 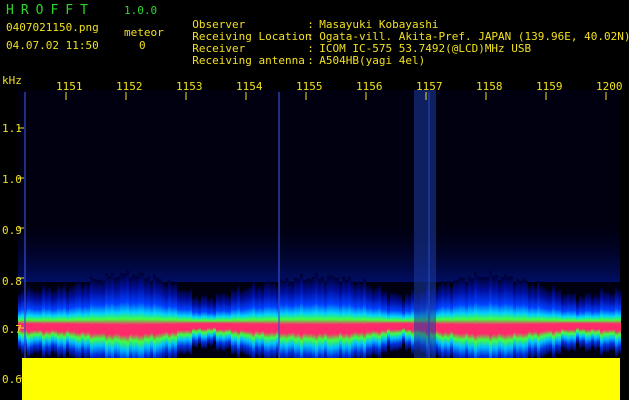 I want to click on version-label: 1.0.0, so click(x=141, y=10).